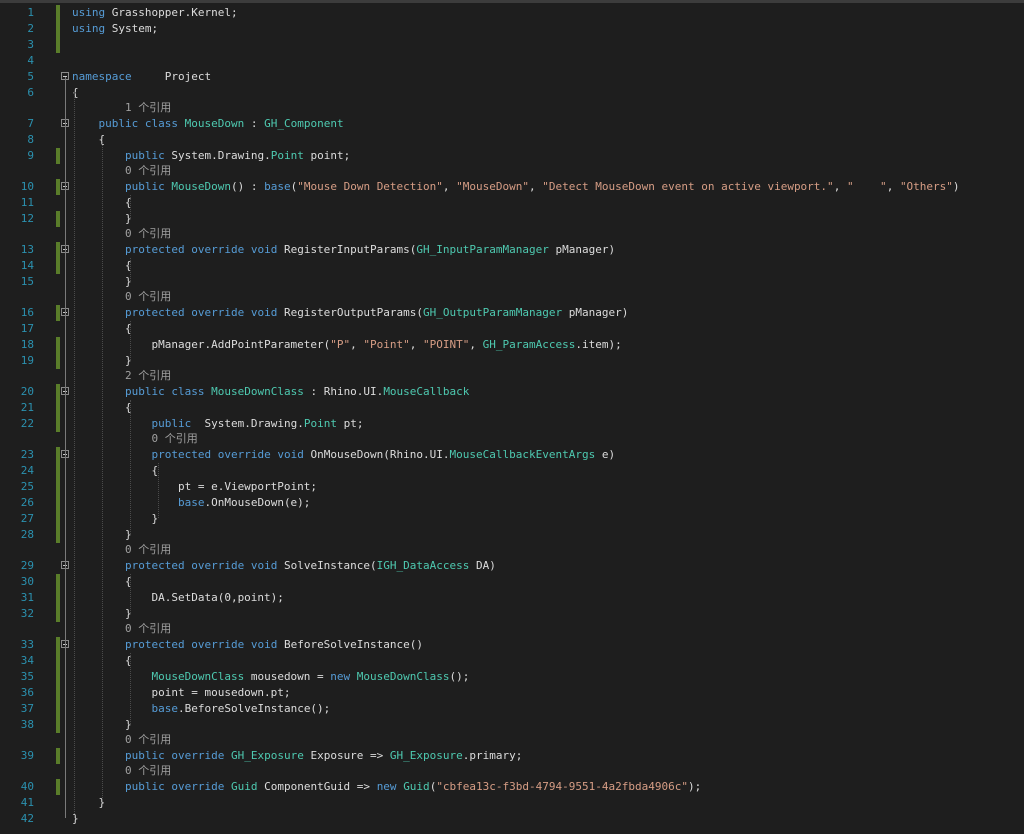  Describe the element at coordinates (27, 597) in the screenshot. I see `line-number: 31` at that location.